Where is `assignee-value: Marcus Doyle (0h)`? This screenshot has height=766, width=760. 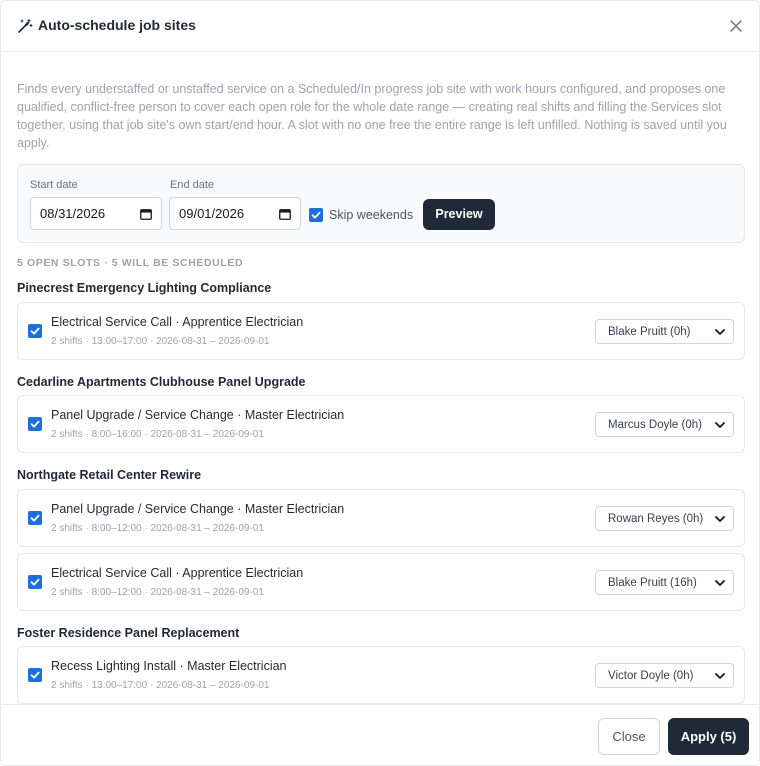
assignee-value: Marcus Doyle (0h) is located at coordinates (655, 425).